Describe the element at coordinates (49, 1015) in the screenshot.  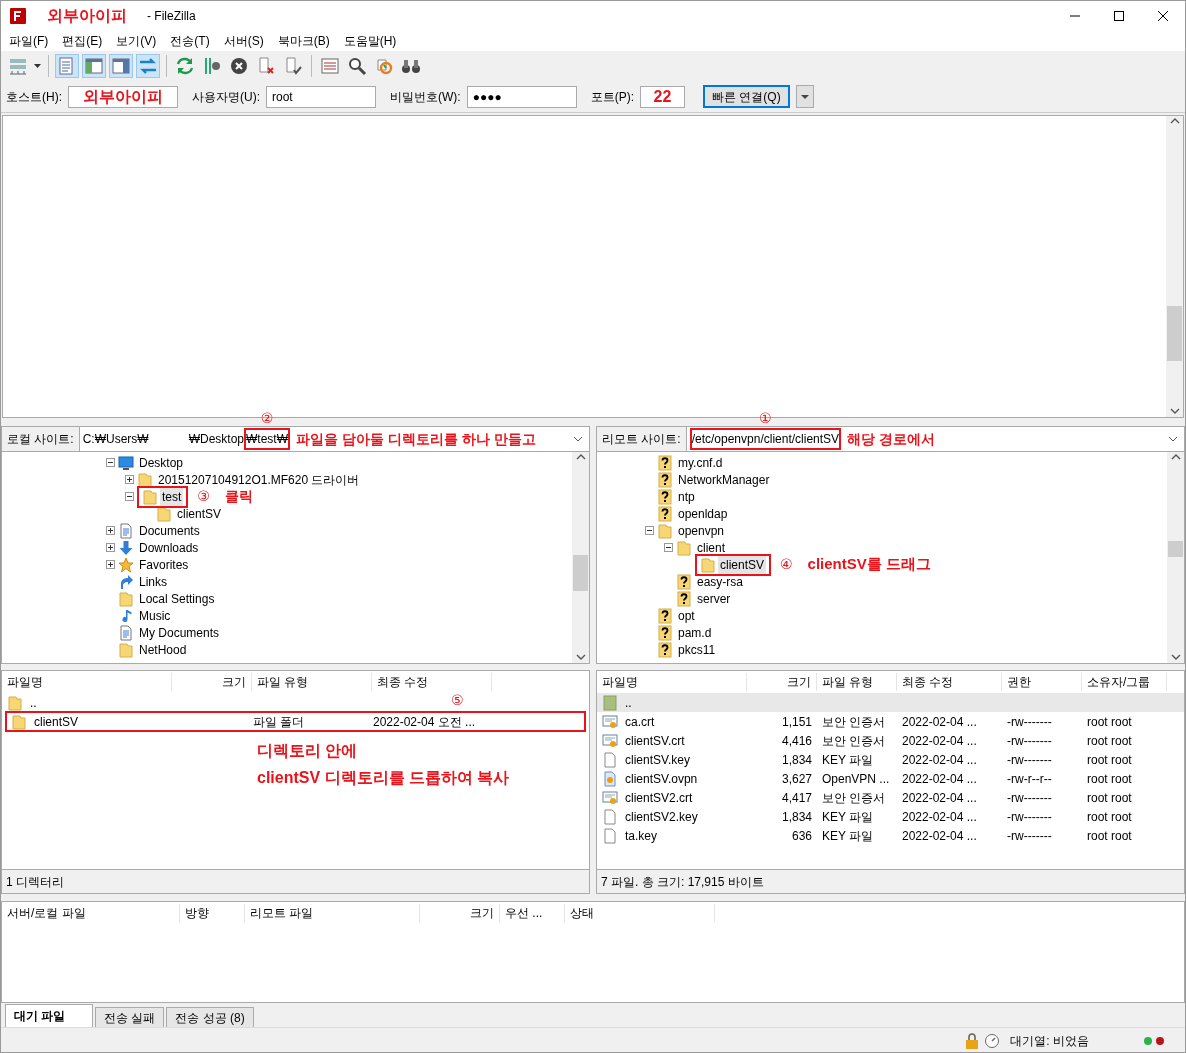
I see `tab: 대기 파일` at that location.